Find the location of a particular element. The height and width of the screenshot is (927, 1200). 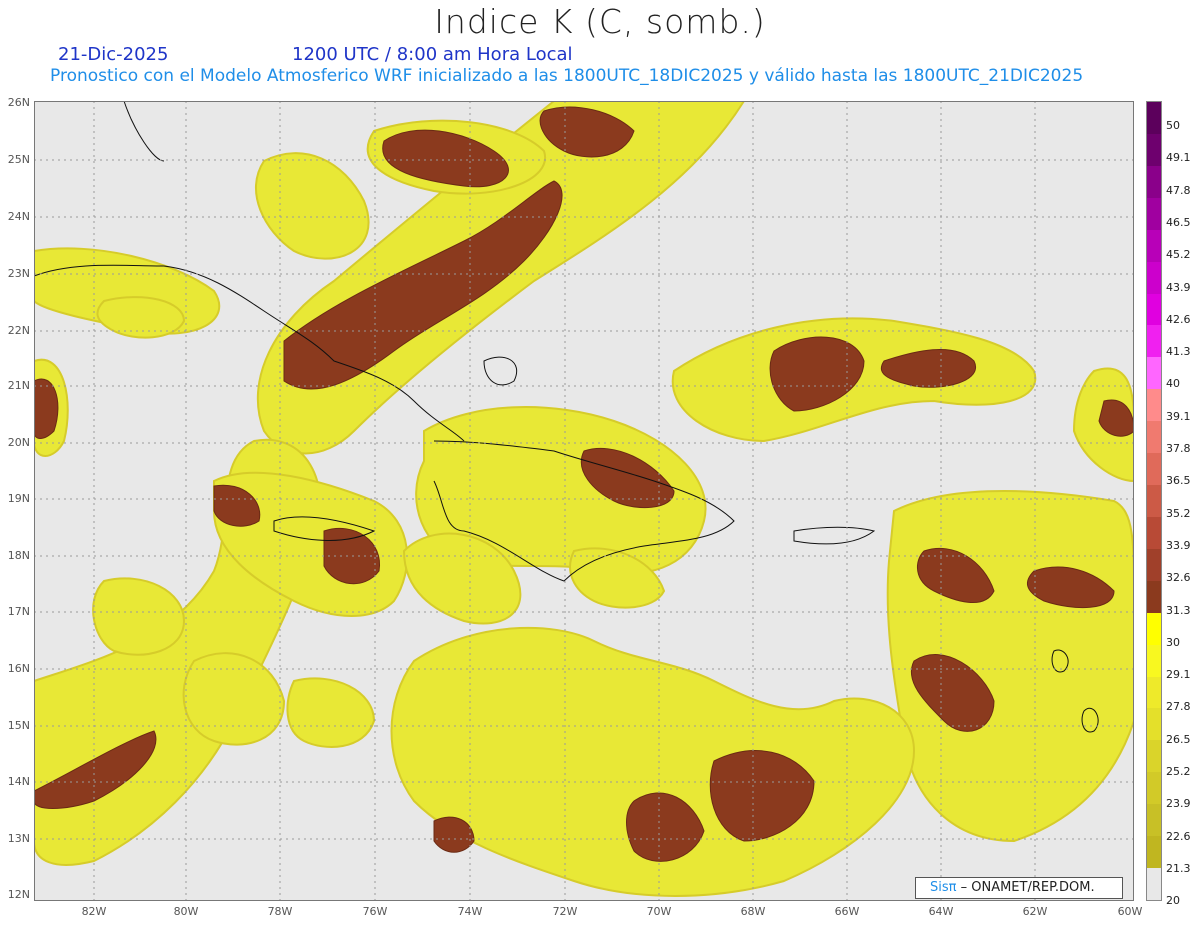

colorbar-label: 47.8 is located at coordinates (1178, 190).